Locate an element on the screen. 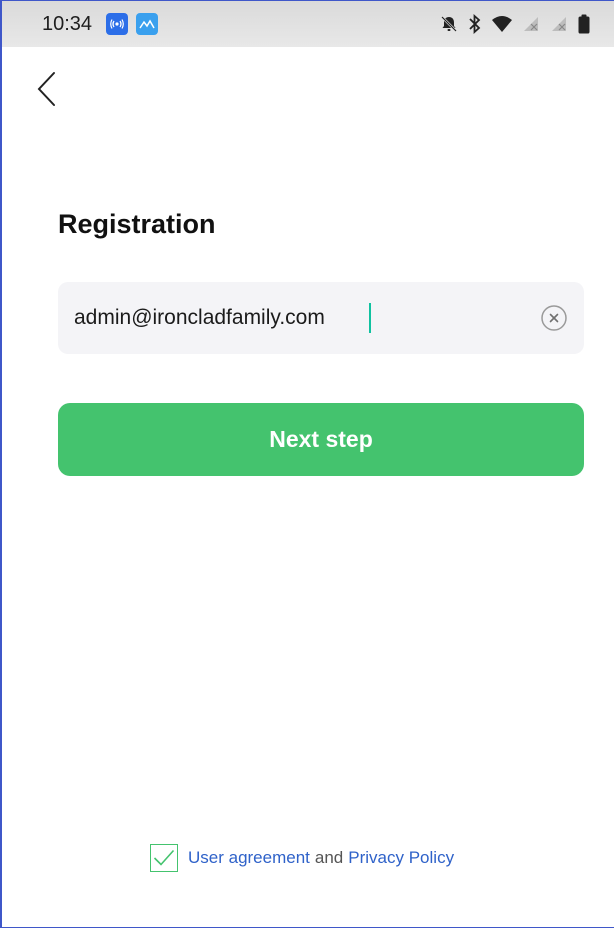  agreement-checkbox is located at coordinates (164, 858).